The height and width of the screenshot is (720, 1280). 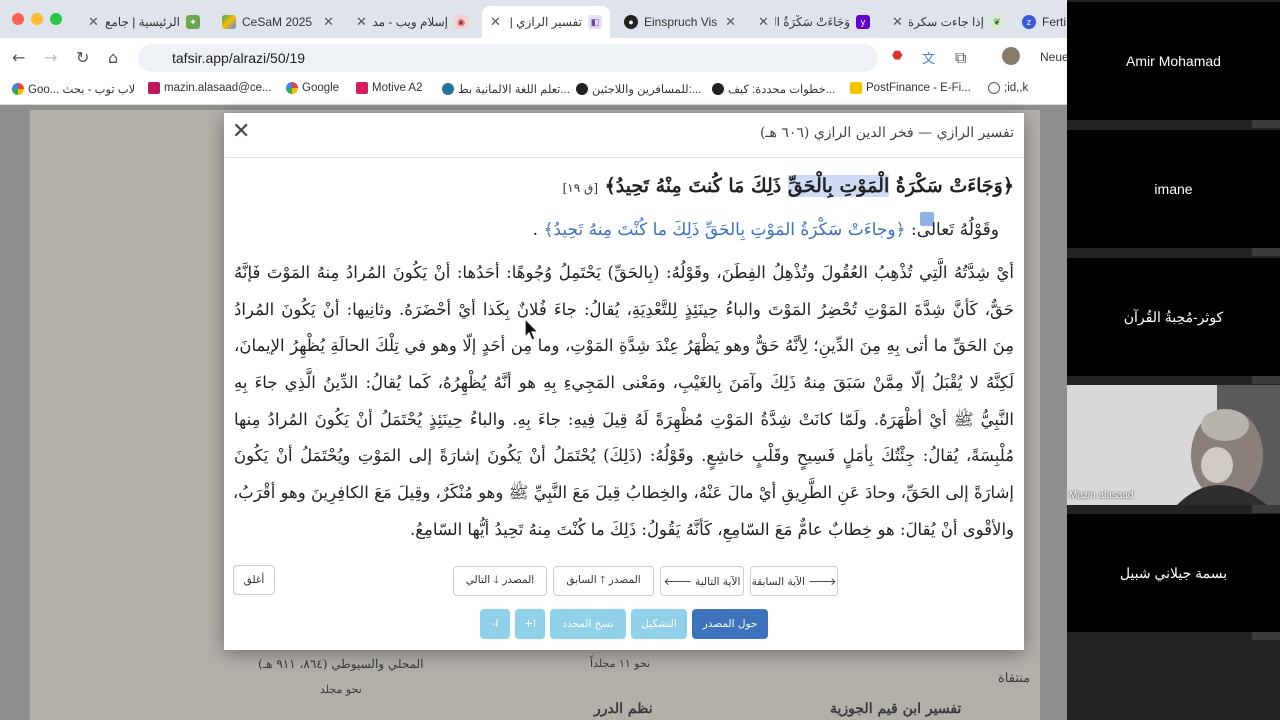 I want to click on minimize-window-button, so click(x=37, y=19).